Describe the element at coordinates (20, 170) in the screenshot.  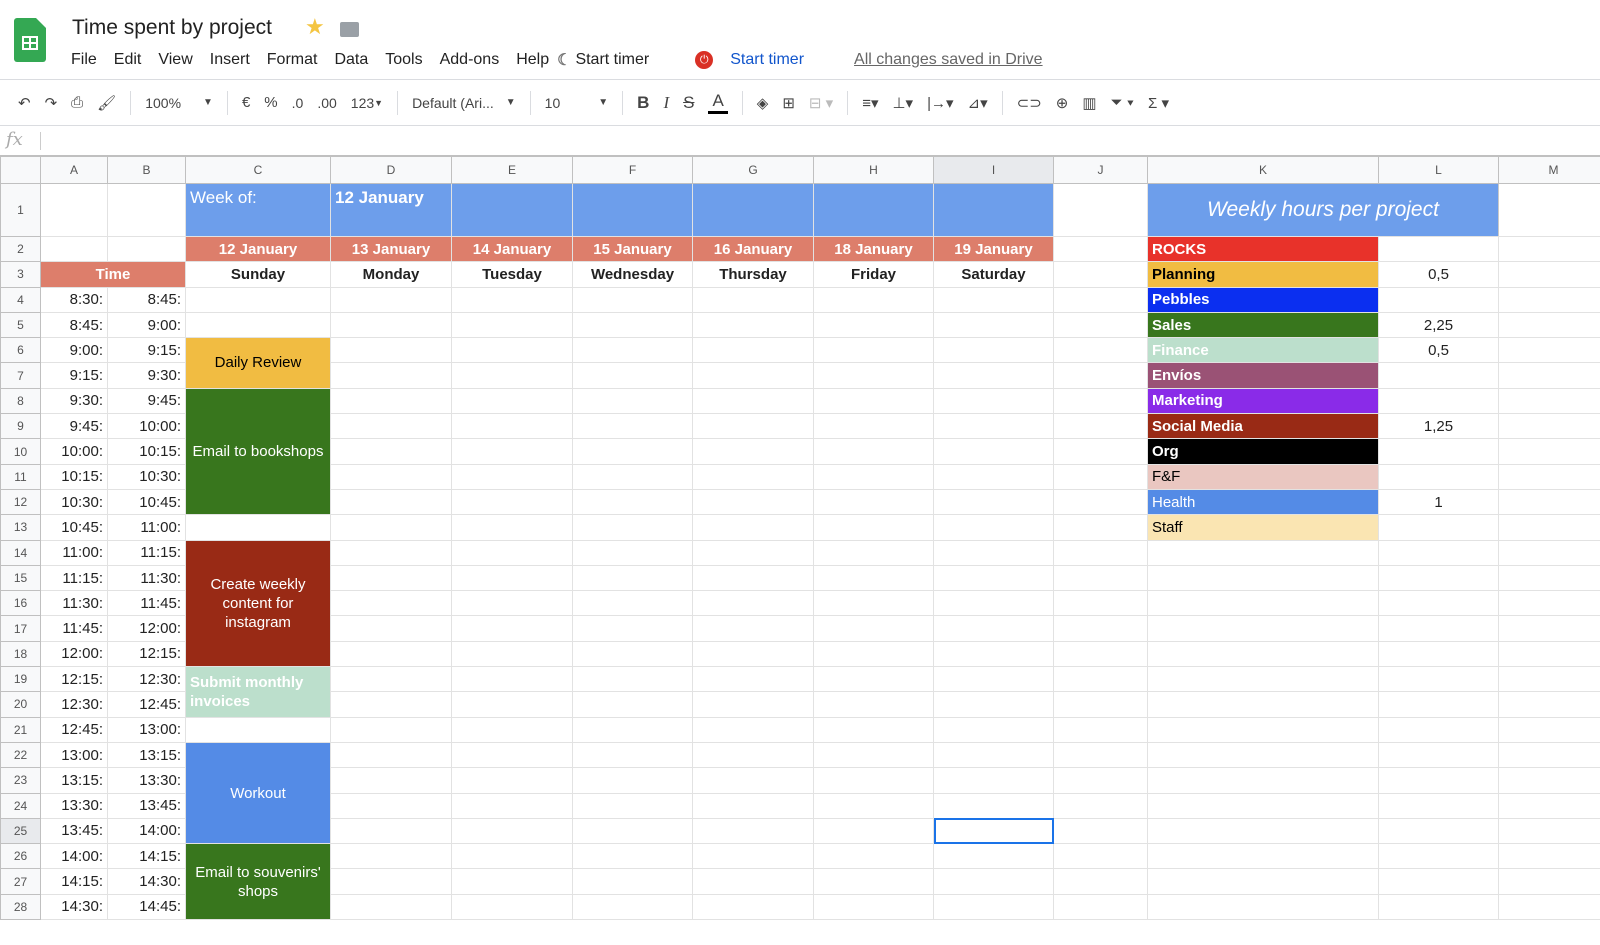
I see `select-all-corner` at that location.